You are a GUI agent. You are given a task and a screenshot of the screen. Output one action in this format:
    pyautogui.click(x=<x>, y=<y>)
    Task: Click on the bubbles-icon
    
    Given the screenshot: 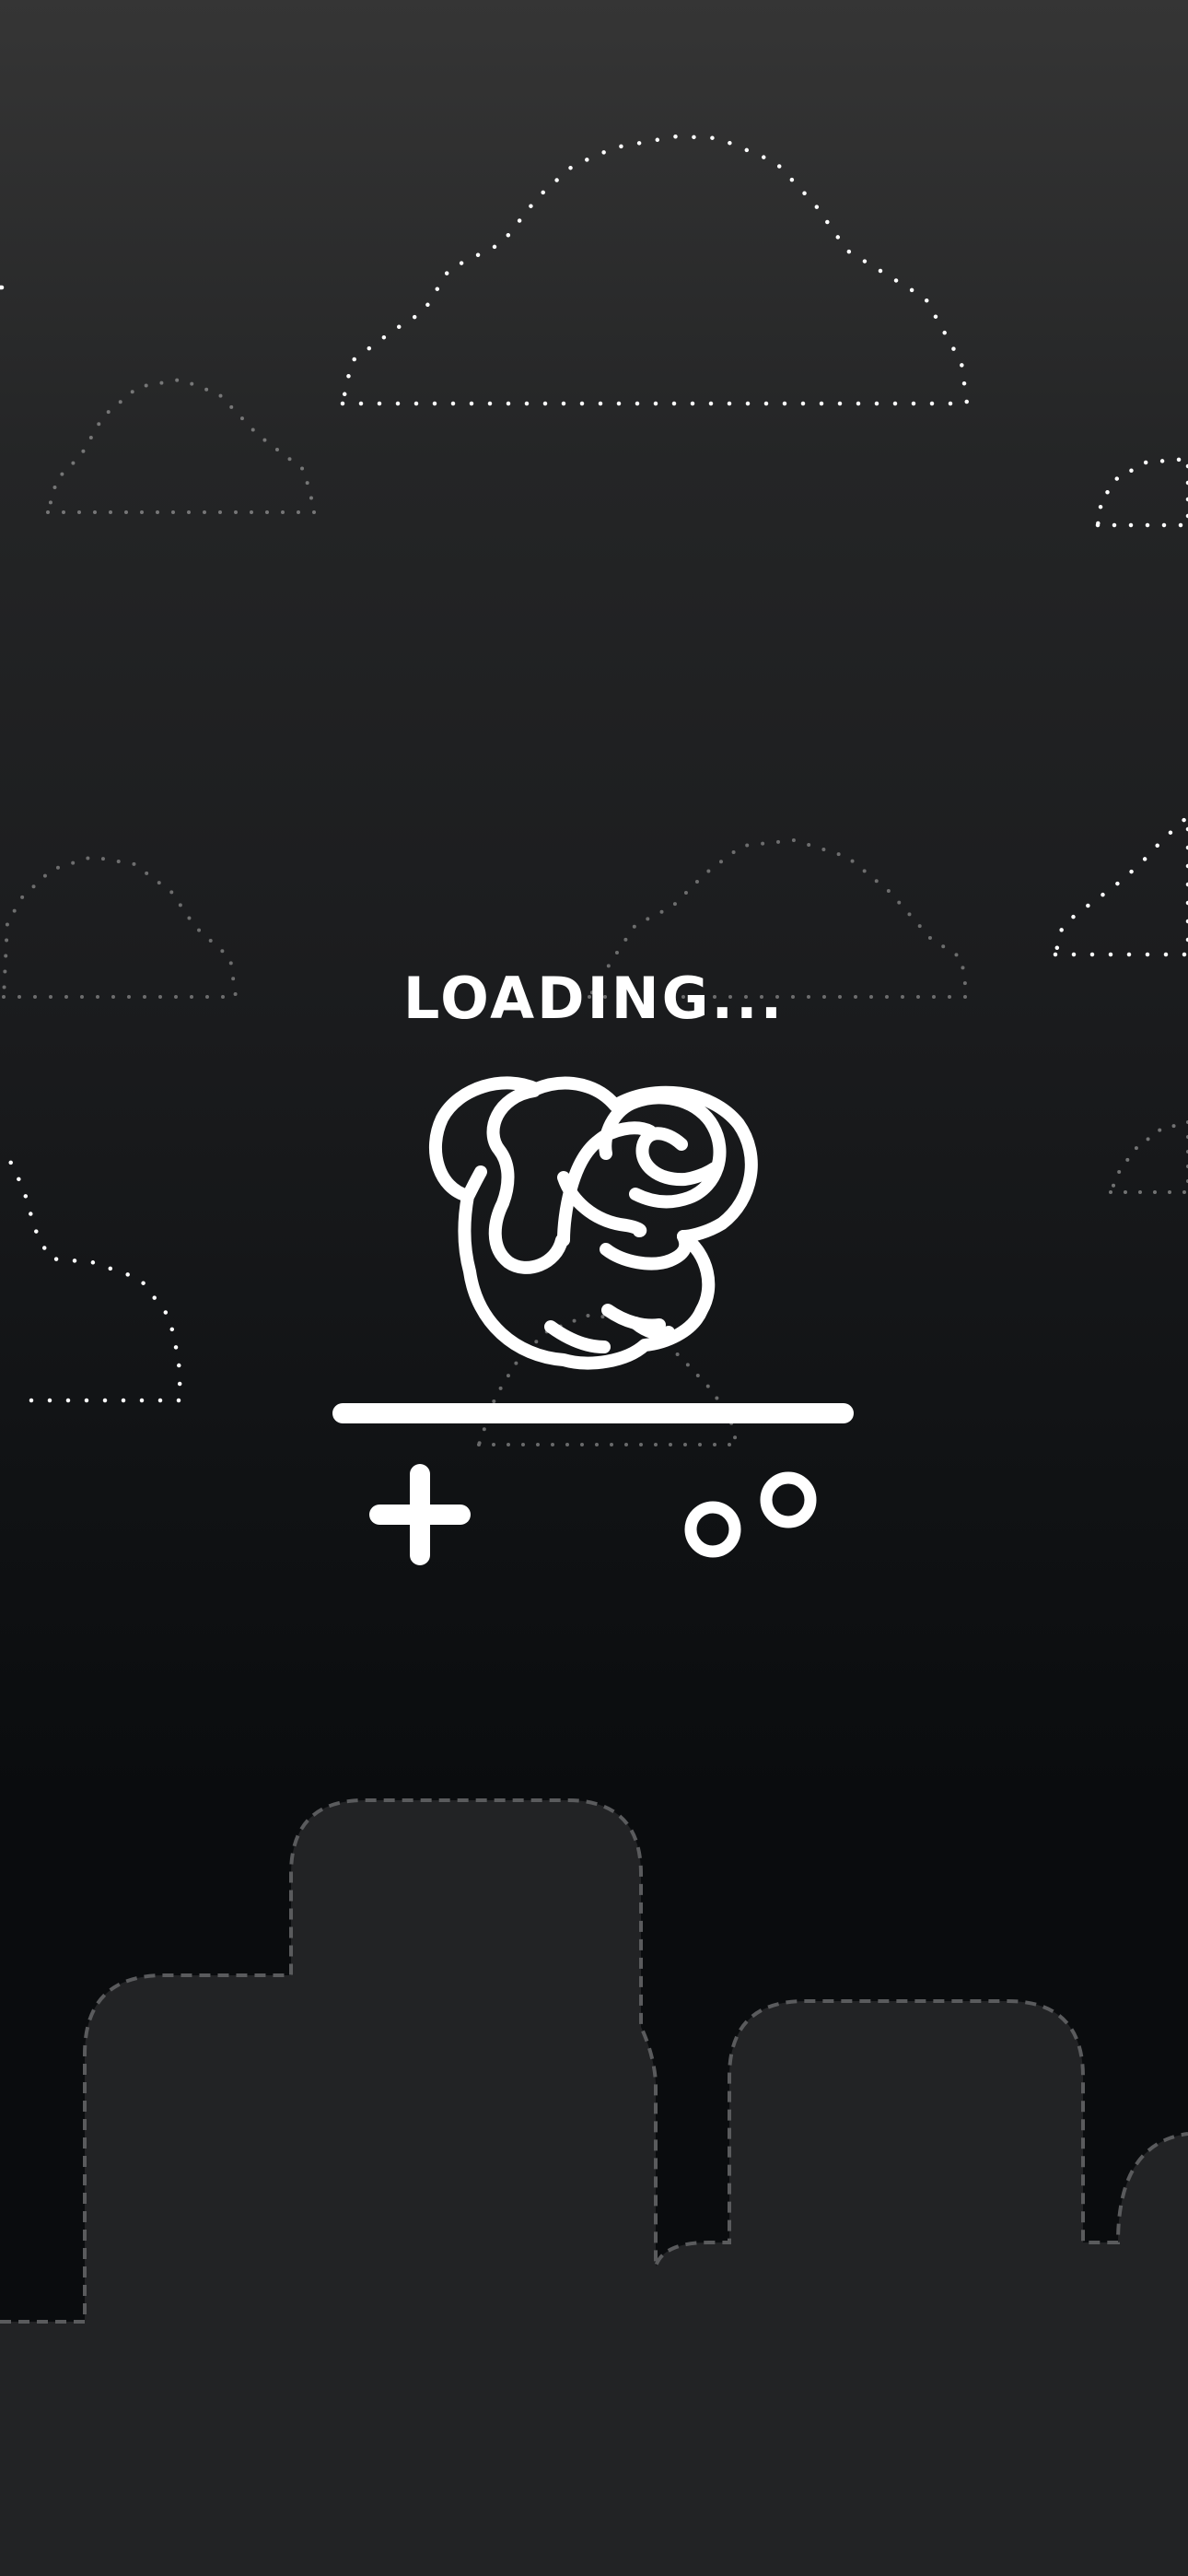 What is the action you would take?
    pyautogui.click(x=750, y=1514)
    